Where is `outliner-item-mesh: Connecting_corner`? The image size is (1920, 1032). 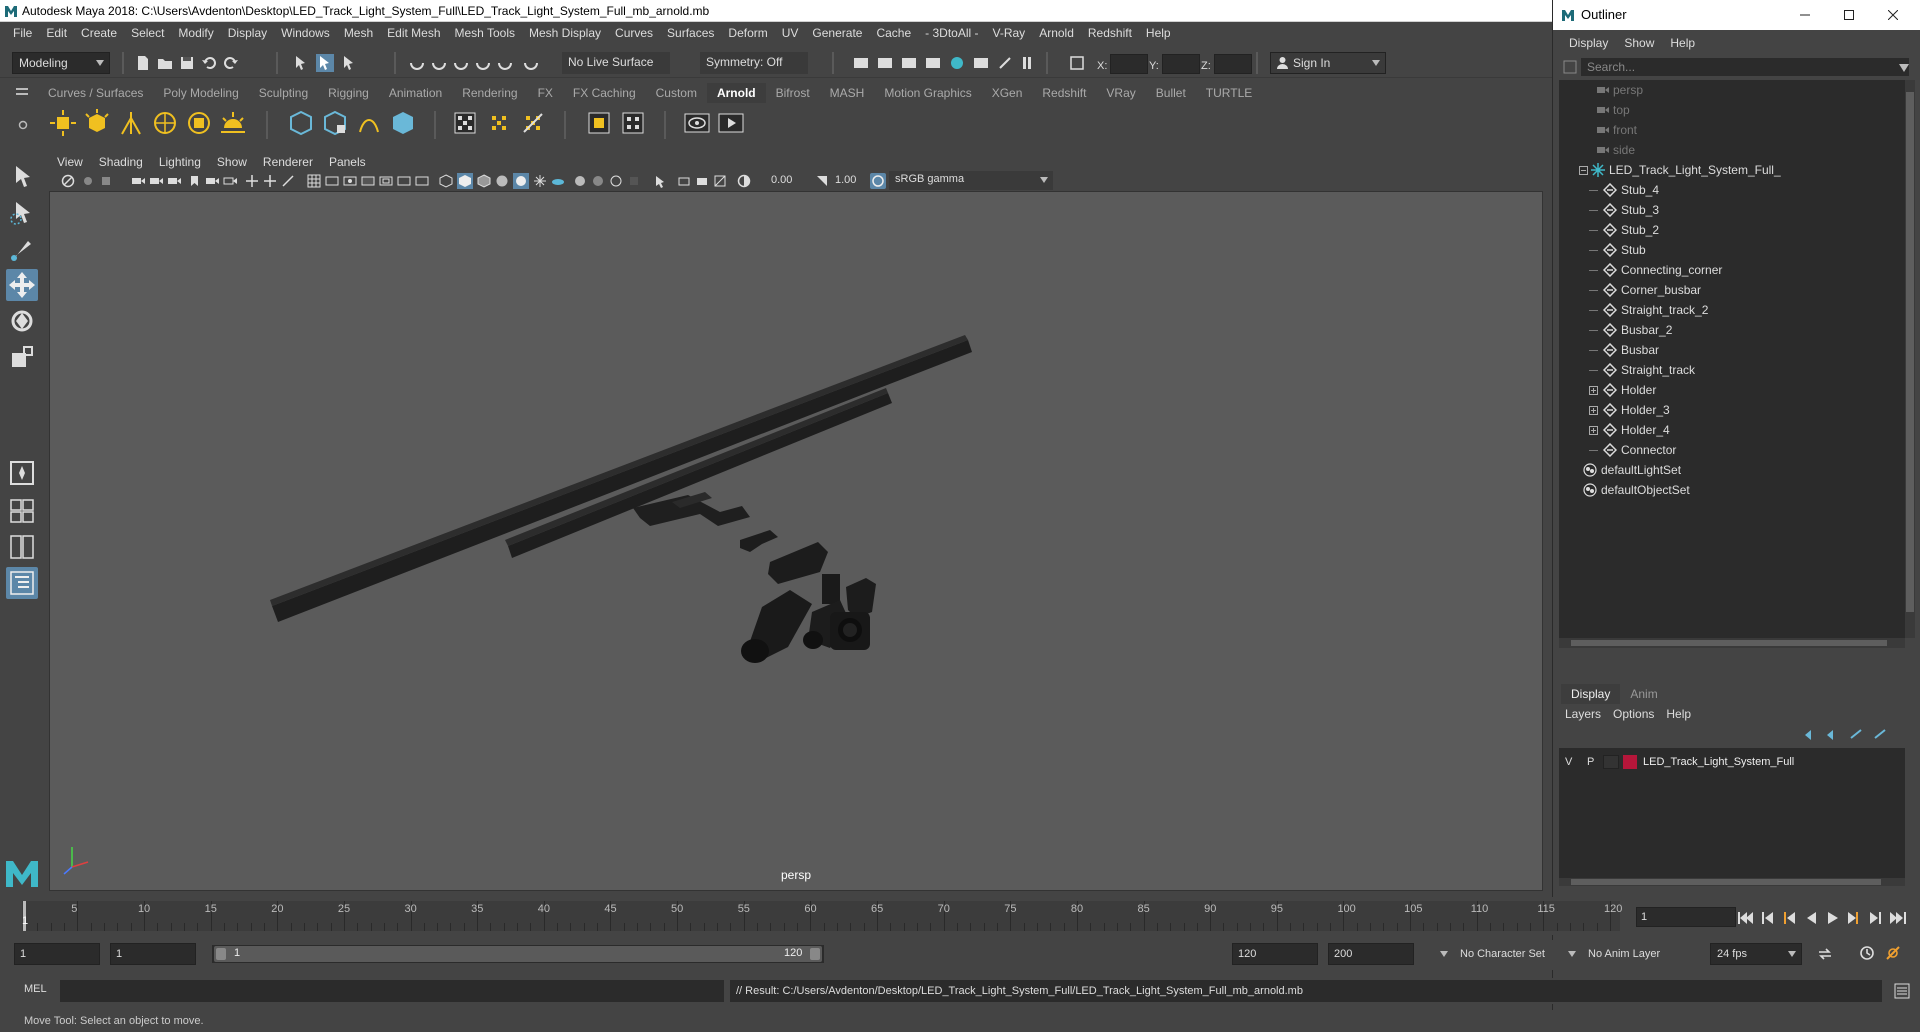 outliner-item-mesh: Connecting_corner is located at coordinates (1655, 270).